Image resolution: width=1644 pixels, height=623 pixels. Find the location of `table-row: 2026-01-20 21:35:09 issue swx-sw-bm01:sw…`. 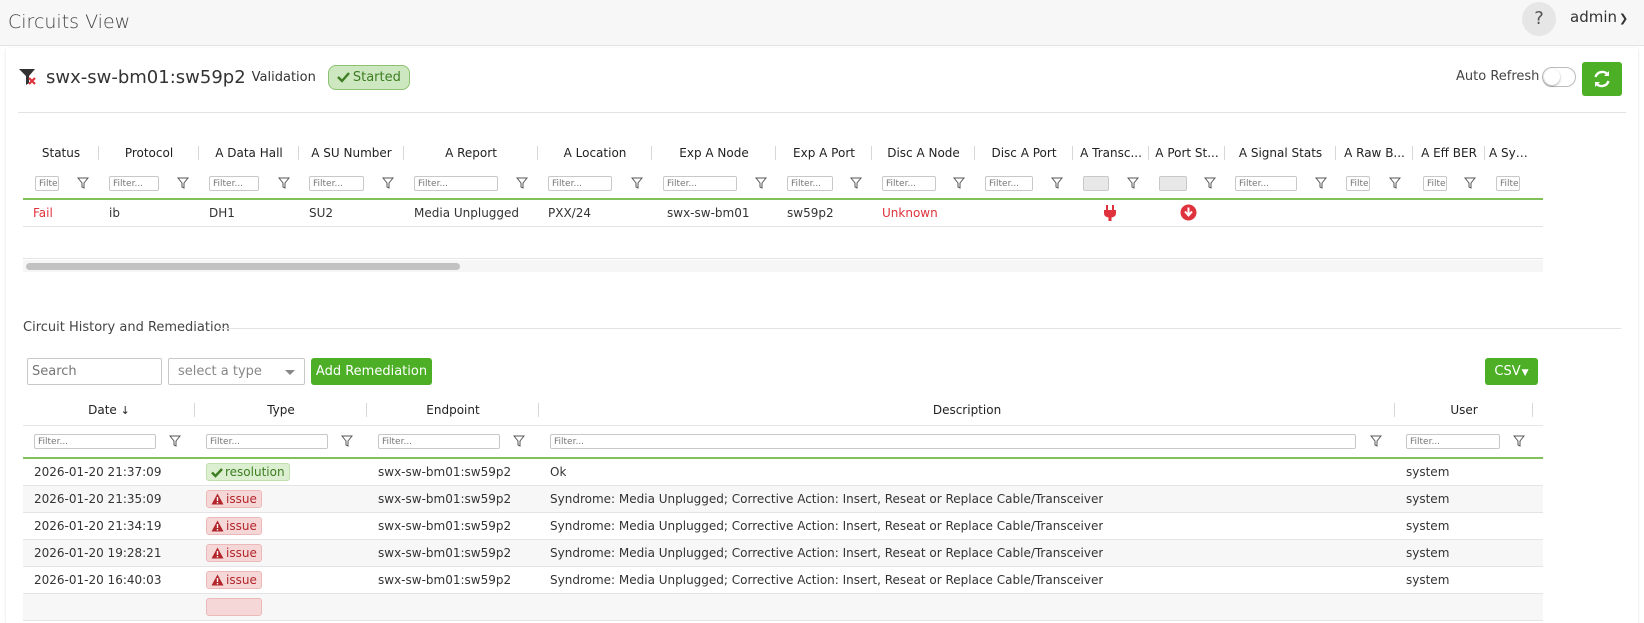

table-row: 2026-01-20 21:35:09 issue swx-sw-bm01:sw… is located at coordinates (783, 499).